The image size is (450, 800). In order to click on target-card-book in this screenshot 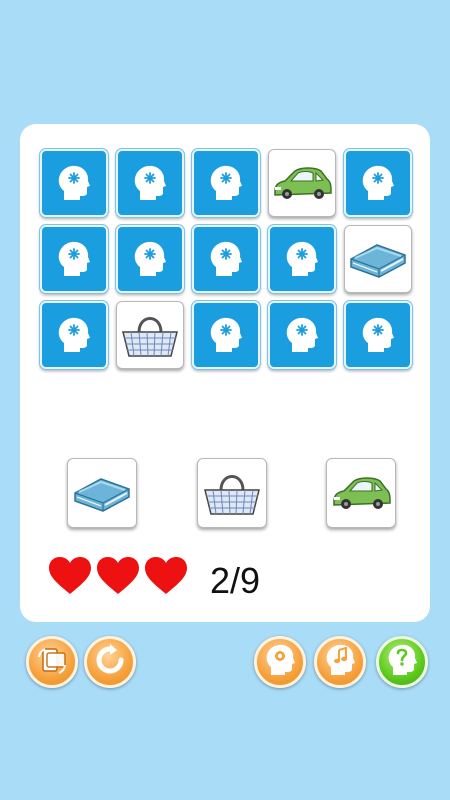, I will do `click(102, 493)`.